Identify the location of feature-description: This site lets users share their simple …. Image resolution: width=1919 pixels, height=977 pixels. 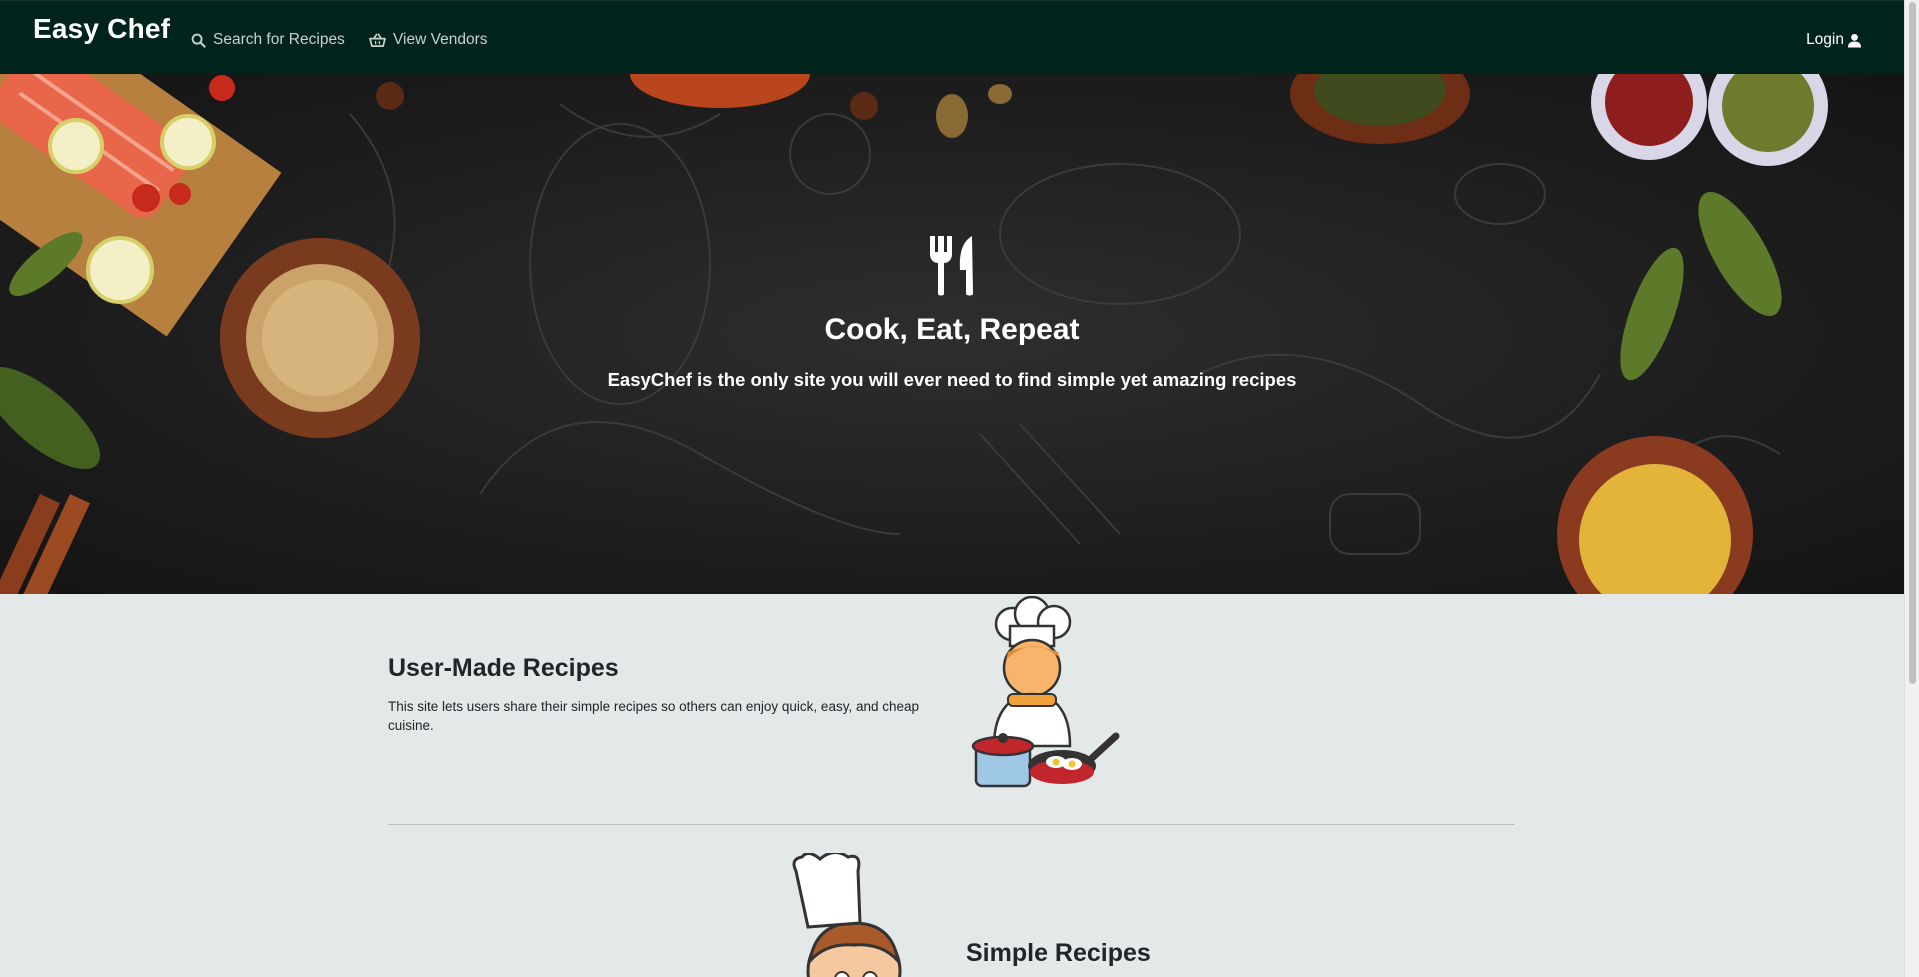
(654, 716).